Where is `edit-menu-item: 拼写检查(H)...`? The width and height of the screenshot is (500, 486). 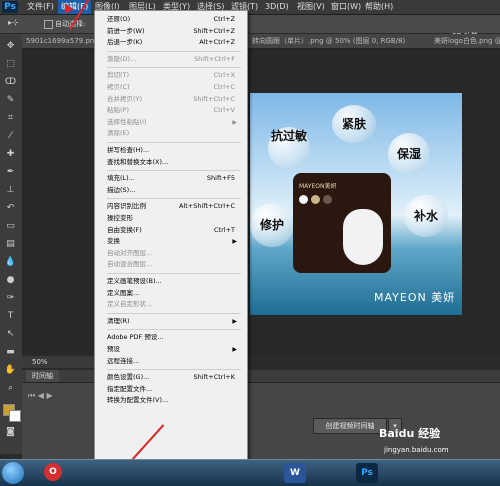
edit-menu-item: 拼写检查(H)... is located at coordinates (171, 150).